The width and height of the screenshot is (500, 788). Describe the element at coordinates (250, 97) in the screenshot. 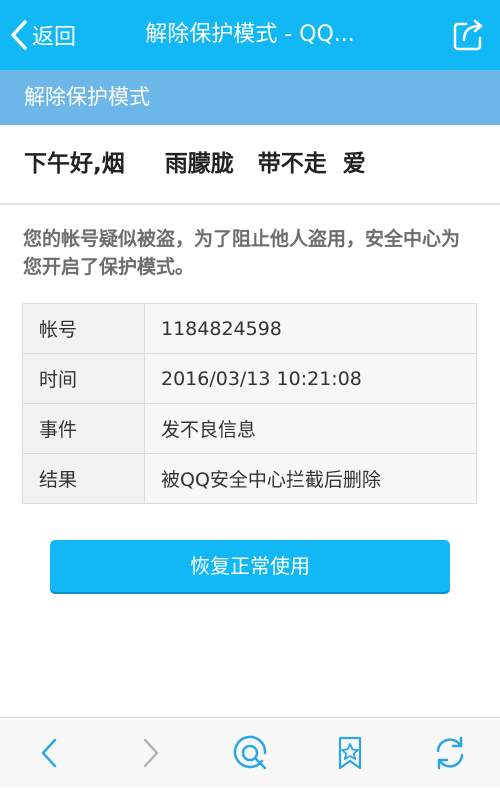

I see `section-header: 解除保护模式` at that location.